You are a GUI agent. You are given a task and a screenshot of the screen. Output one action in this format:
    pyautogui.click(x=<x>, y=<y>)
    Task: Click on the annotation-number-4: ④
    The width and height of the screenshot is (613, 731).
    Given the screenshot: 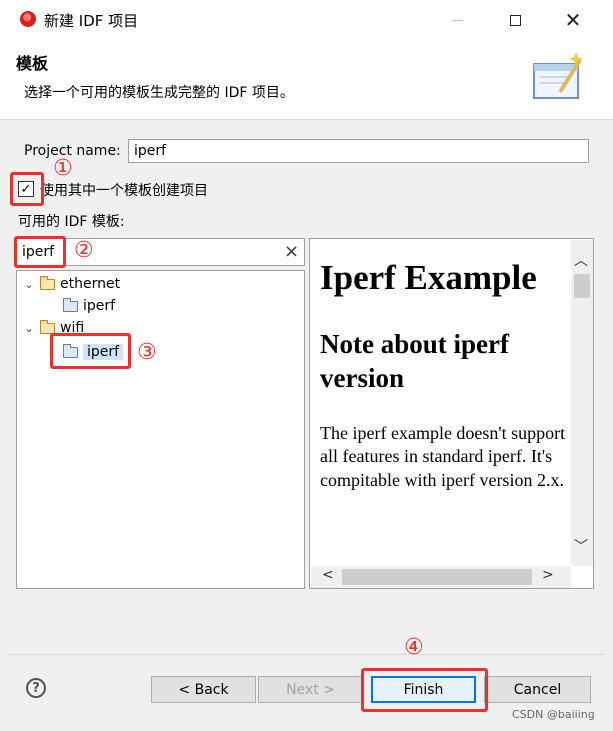 What is the action you would take?
    pyautogui.click(x=414, y=647)
    